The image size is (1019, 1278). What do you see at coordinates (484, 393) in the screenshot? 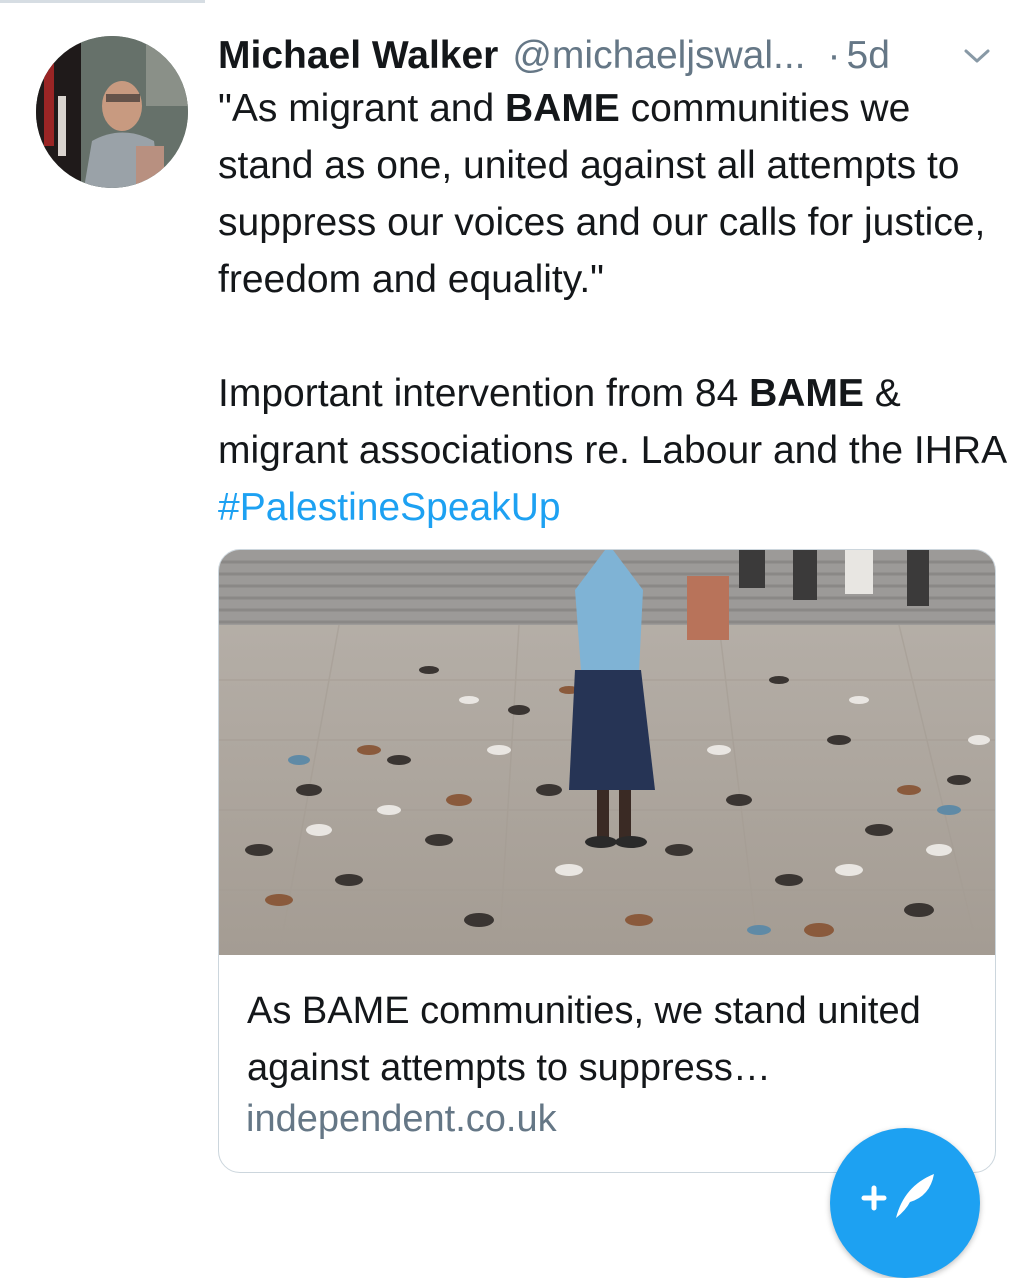
I see `tweet-text-segment: Important intervention from 84` at bounding box center [484, 393].